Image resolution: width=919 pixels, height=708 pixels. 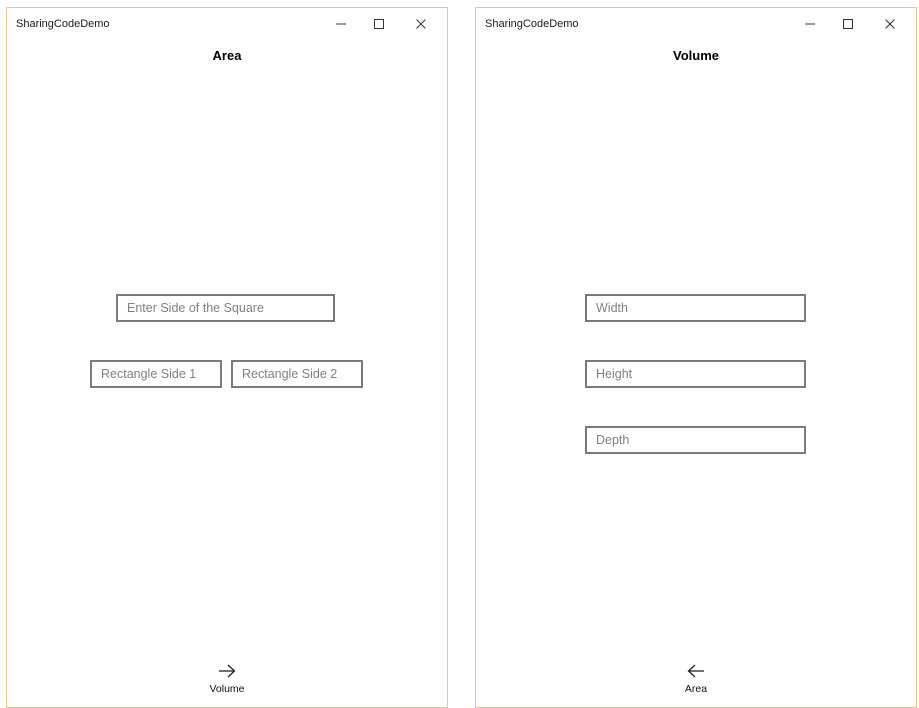 What do you see at coordinates (695, 671) in the screenshot?
I see `arrow-left-icon` at bounding box center [695, 671].